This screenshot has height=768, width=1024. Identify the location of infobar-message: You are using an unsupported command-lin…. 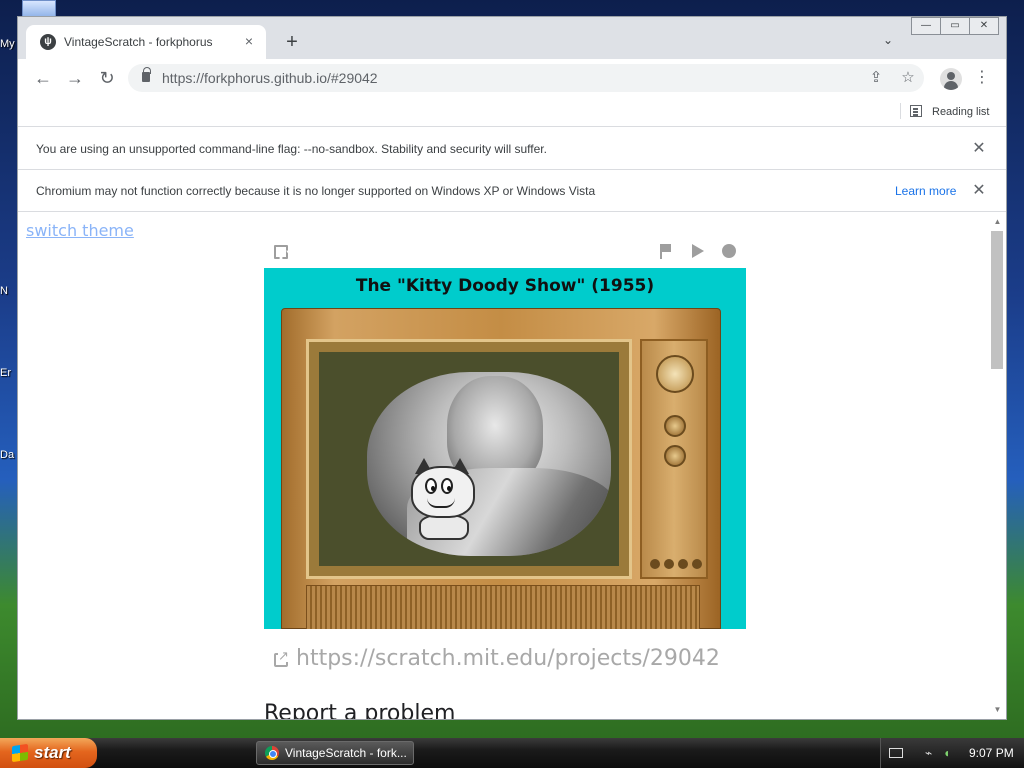
(291, 149).